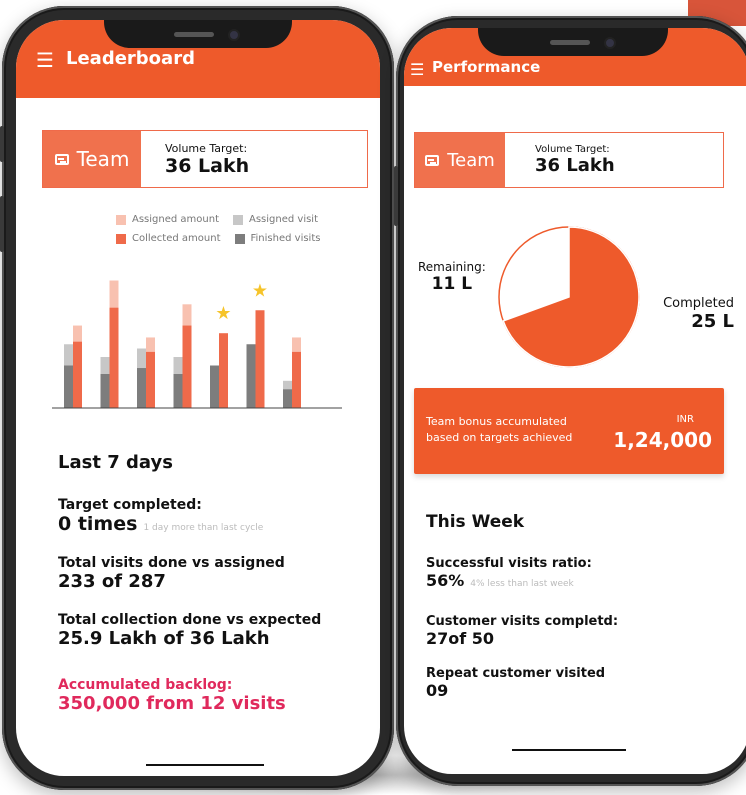  Describe the element at coordinates (175, 219) in the screenshot. I see `legend-assigned-amount: Assigned amount` at that location.